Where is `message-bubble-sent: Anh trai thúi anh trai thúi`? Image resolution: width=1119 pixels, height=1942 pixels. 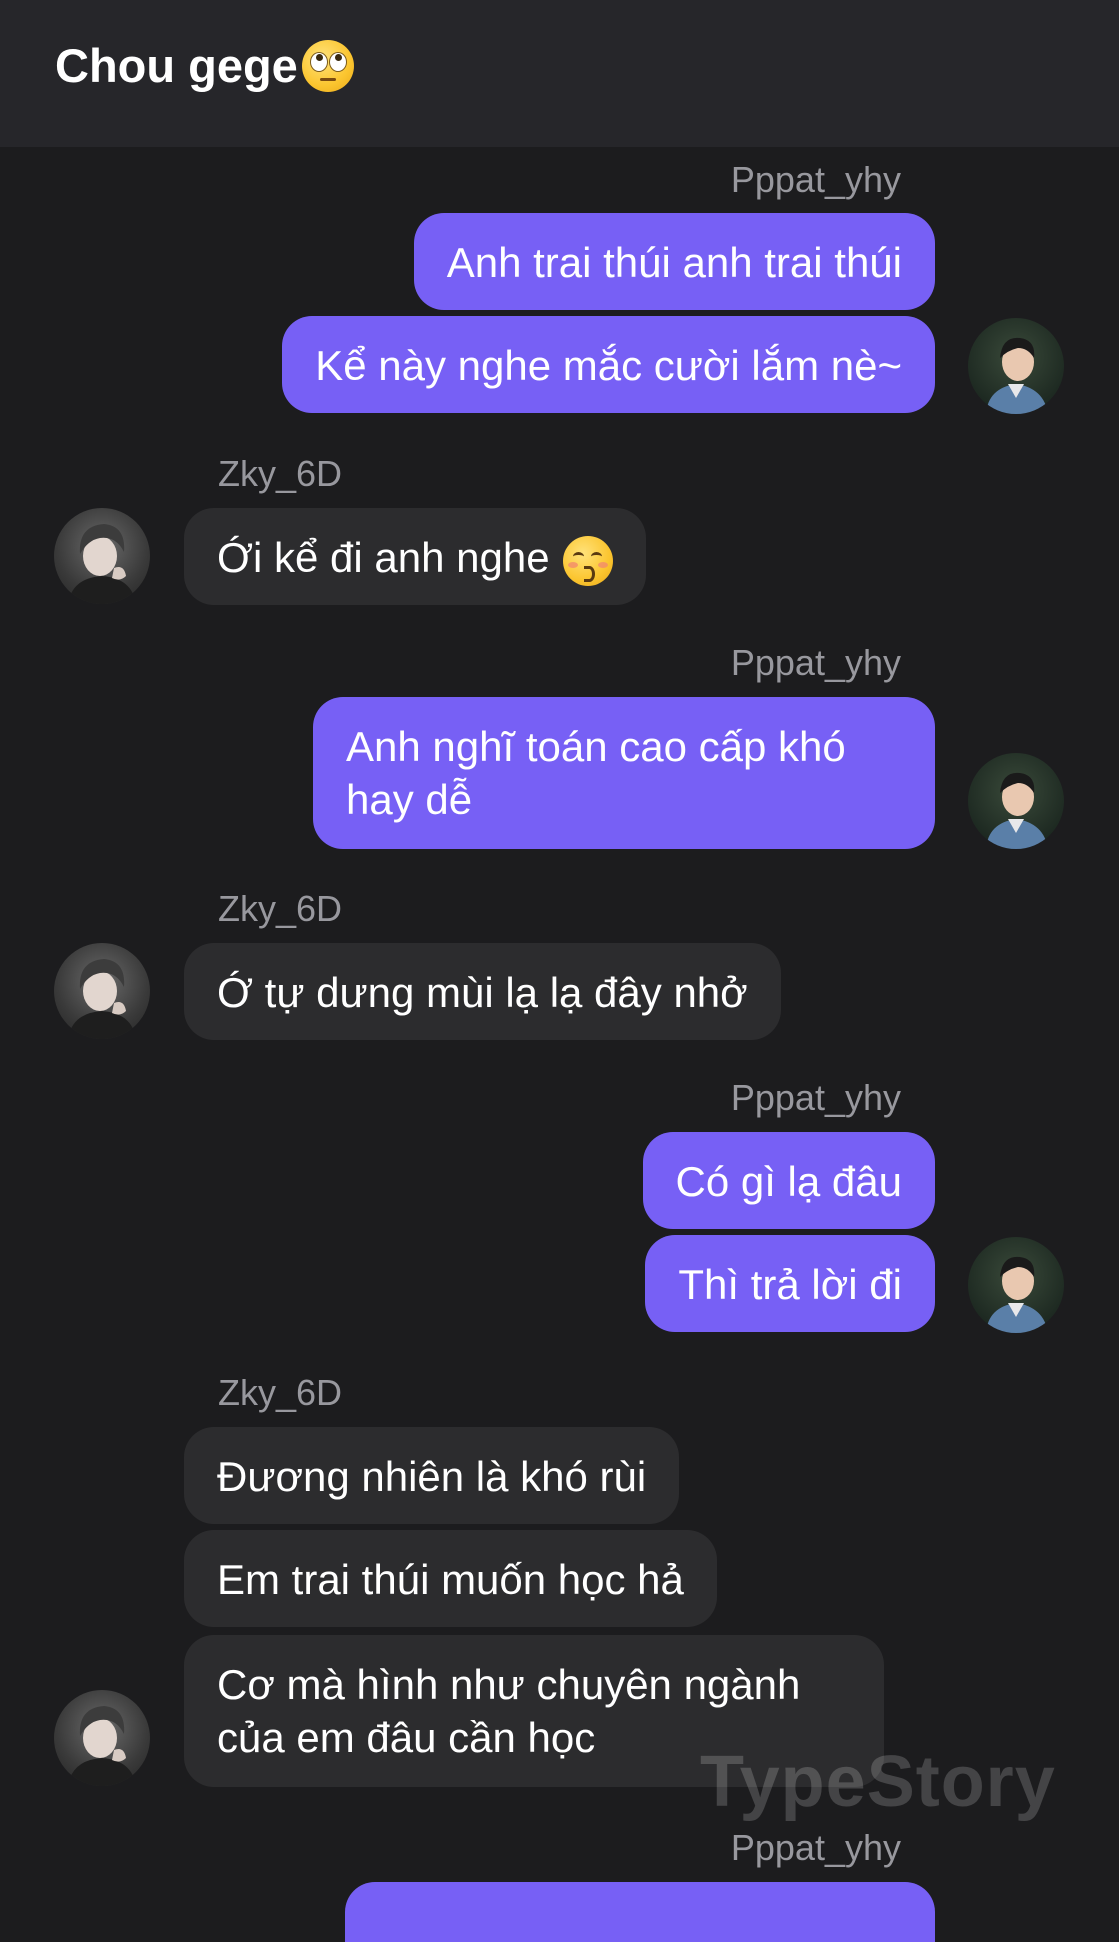 message-bubble-sent: Anh trai thúi anh trai thúi is located at coordinates (674, 261).